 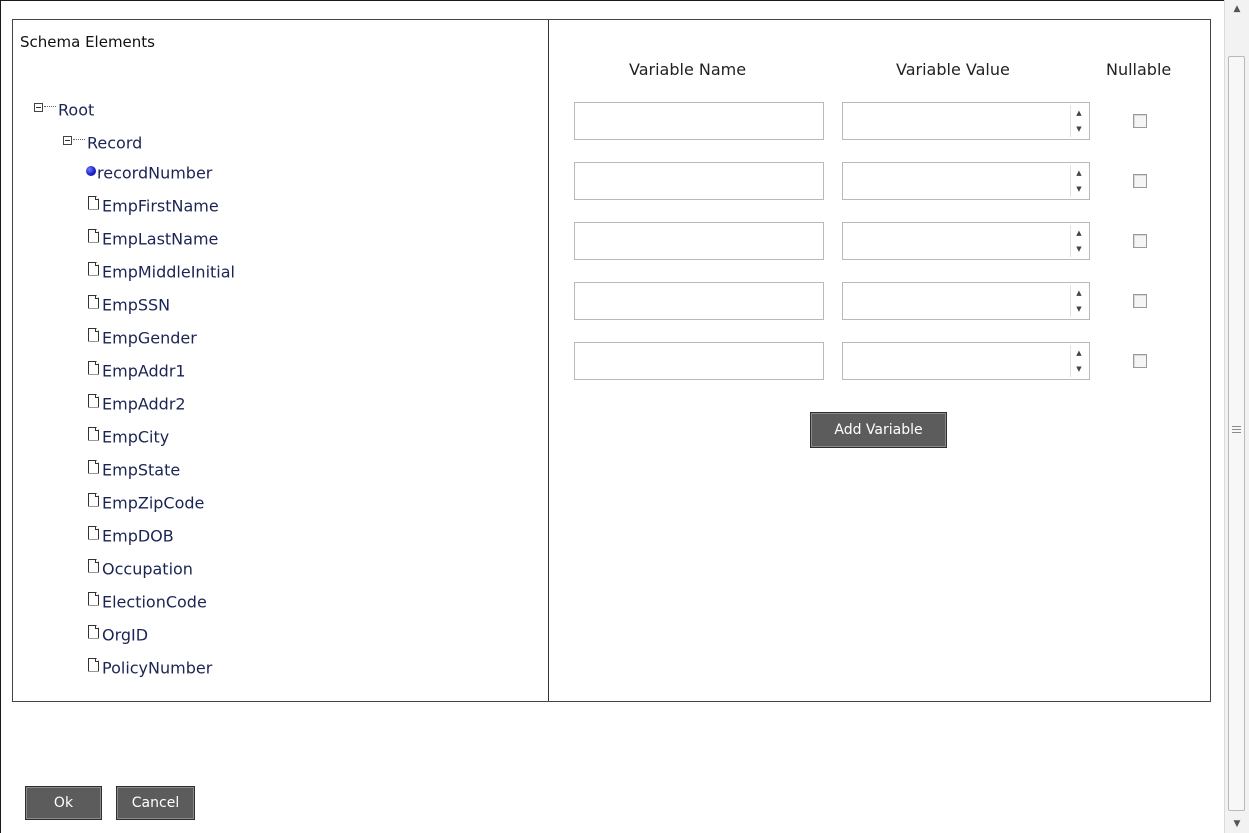 I want to click on tree-node-root: Root, so click(x=64, y=110).